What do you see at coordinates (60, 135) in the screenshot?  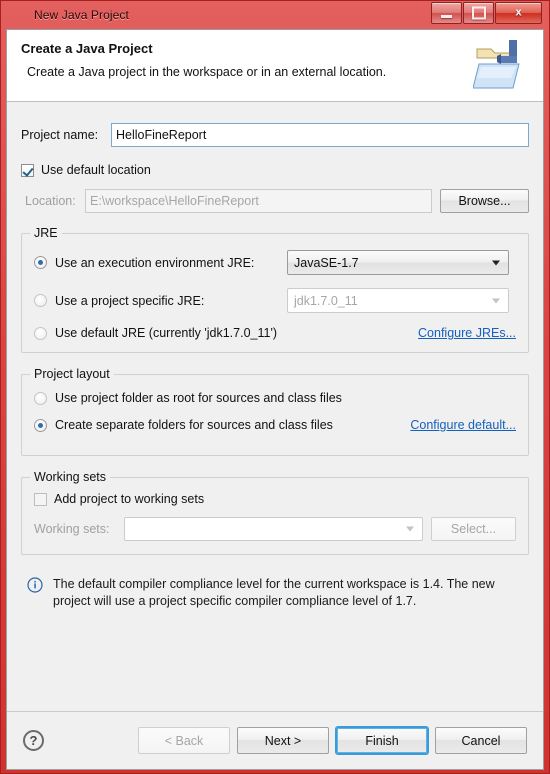 I see `project-name-label: Project name:` at bounding box center [60, 135].